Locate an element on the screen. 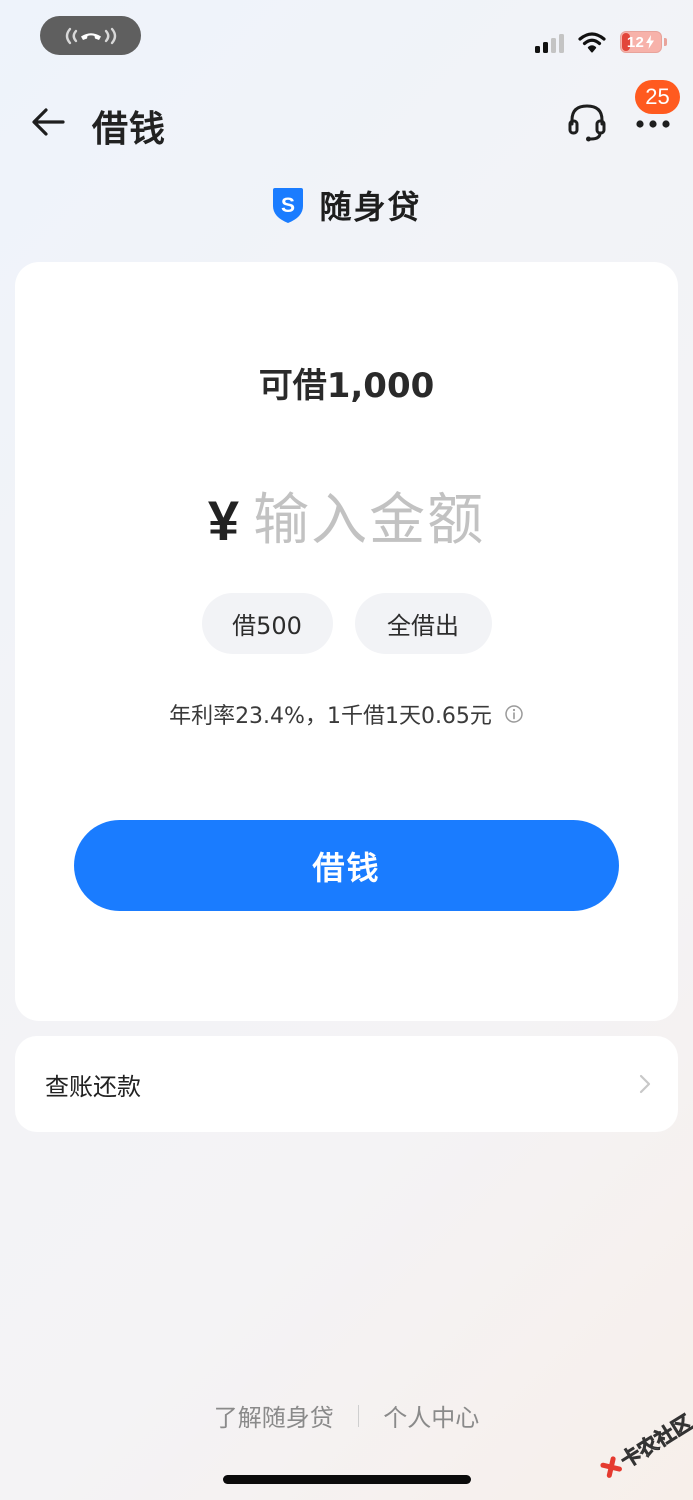  shield-logo-icon: S is located at coordinates (288, 205).